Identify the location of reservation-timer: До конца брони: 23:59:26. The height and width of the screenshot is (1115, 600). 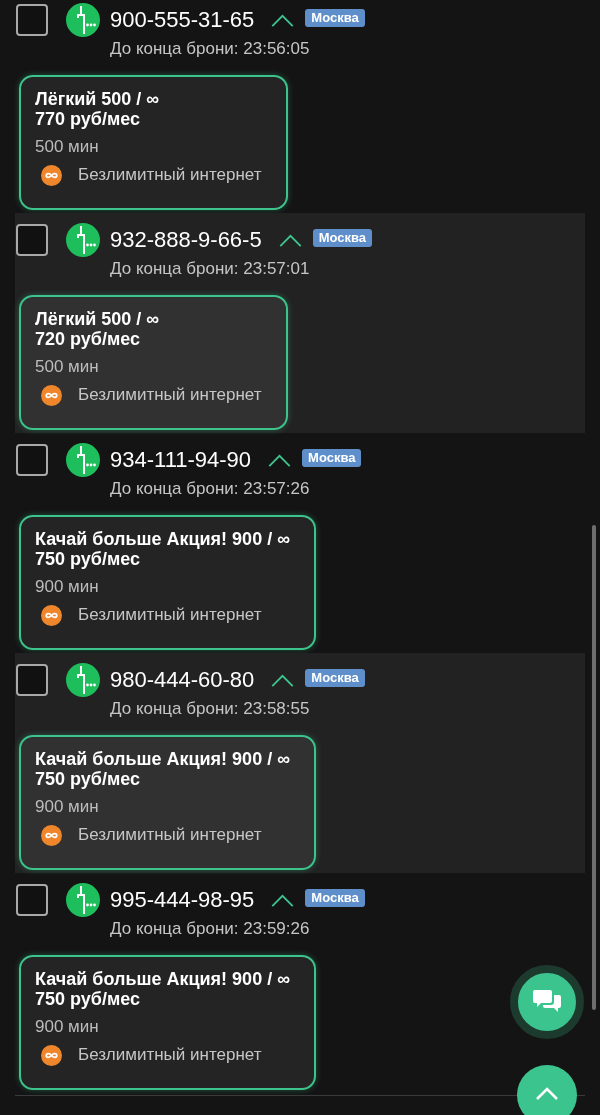
(210, 929).